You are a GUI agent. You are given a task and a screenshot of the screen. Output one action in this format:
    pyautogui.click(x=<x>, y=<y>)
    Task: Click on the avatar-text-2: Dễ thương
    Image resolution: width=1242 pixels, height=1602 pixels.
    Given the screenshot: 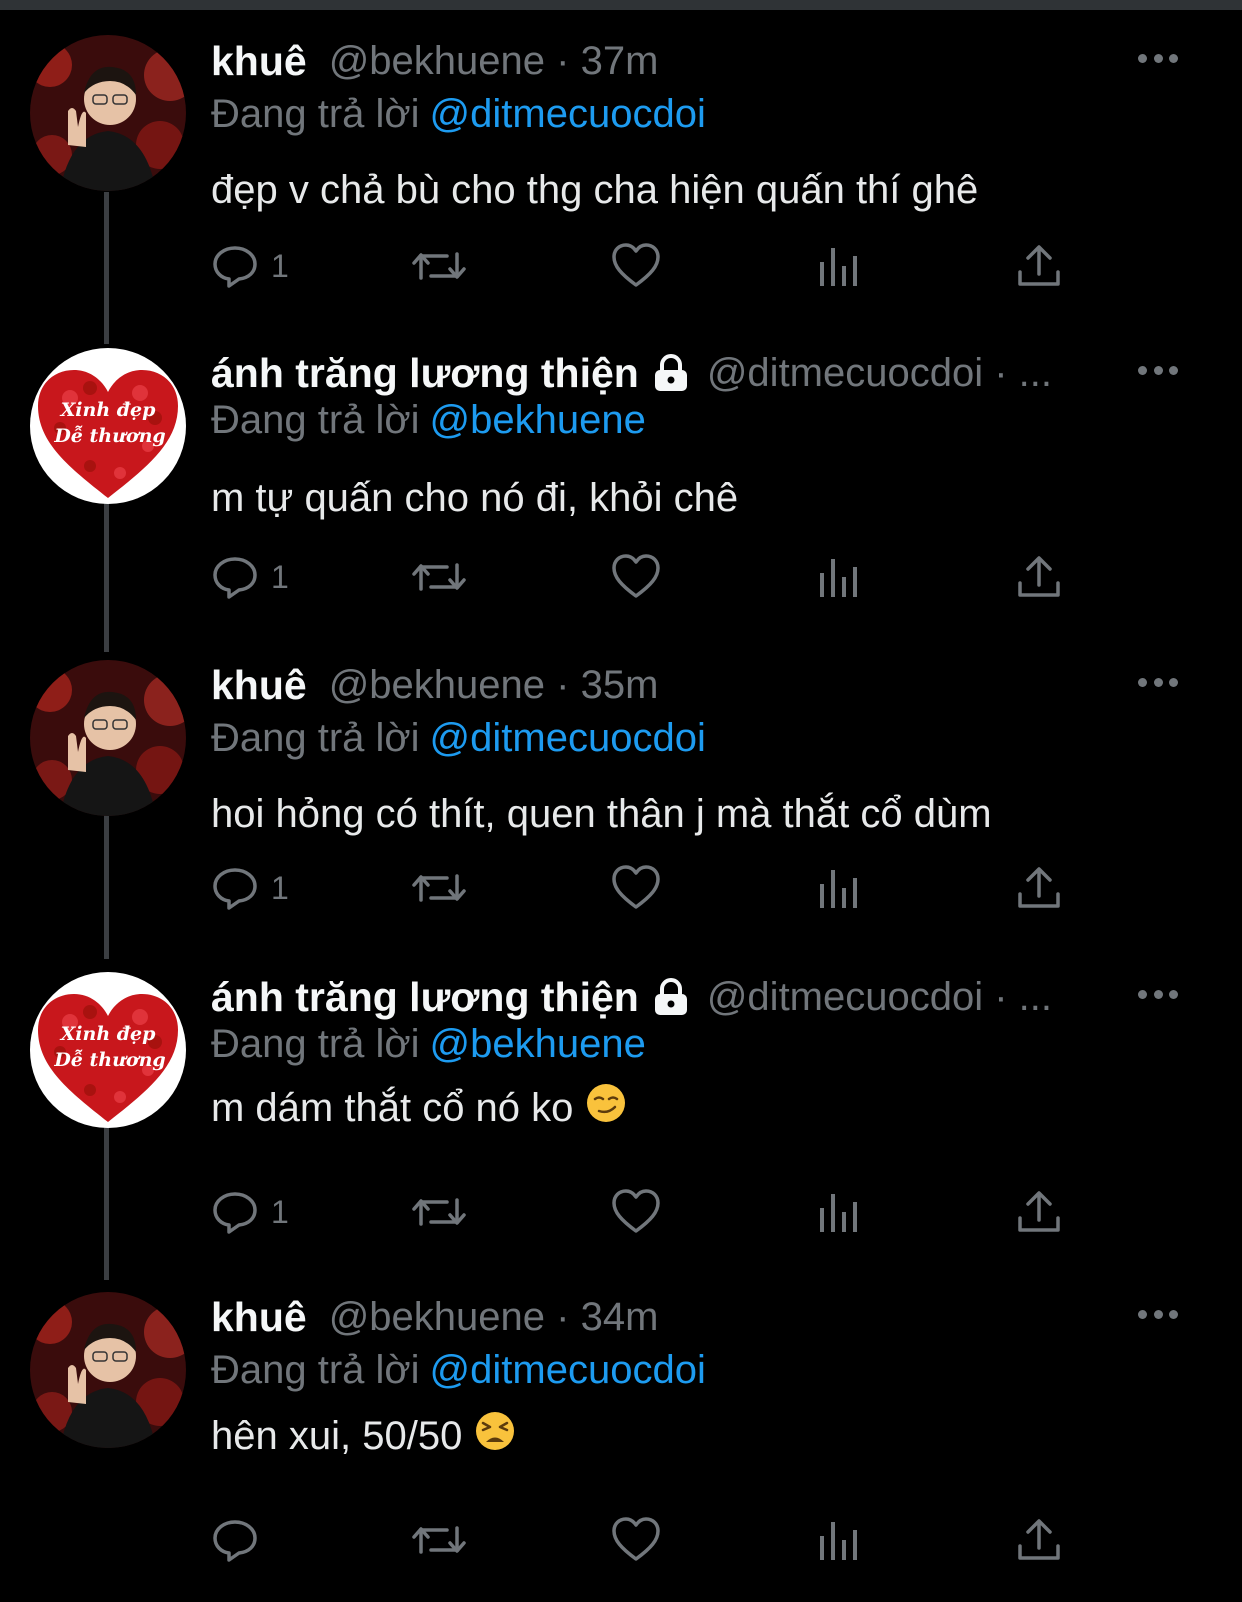 What is the action you would take?
    pyautogui.click(x=109, y=436)
    